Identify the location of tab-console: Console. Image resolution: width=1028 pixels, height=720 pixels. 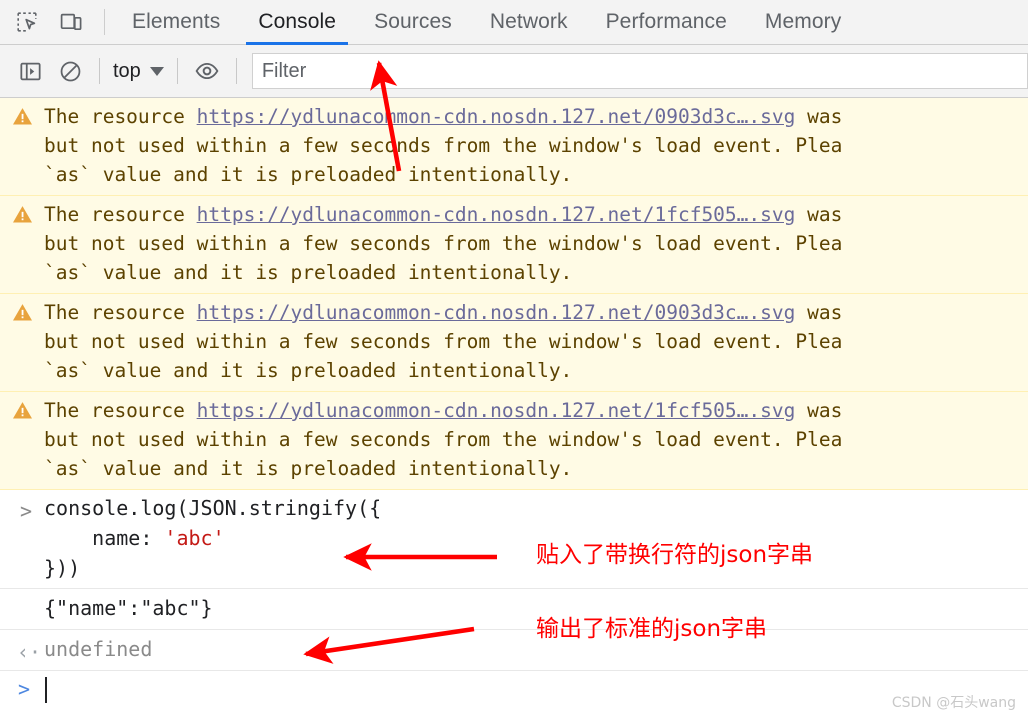
(297, 22).